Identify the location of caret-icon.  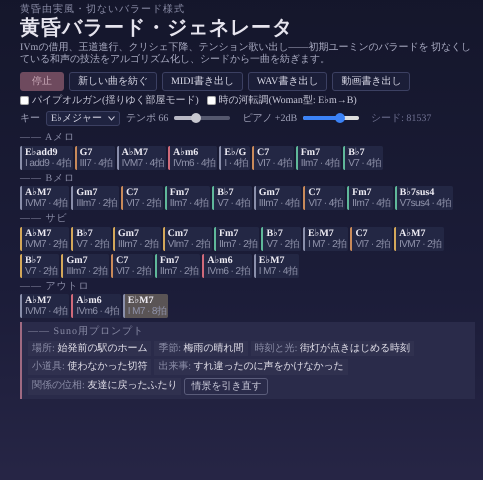
(111, 118).